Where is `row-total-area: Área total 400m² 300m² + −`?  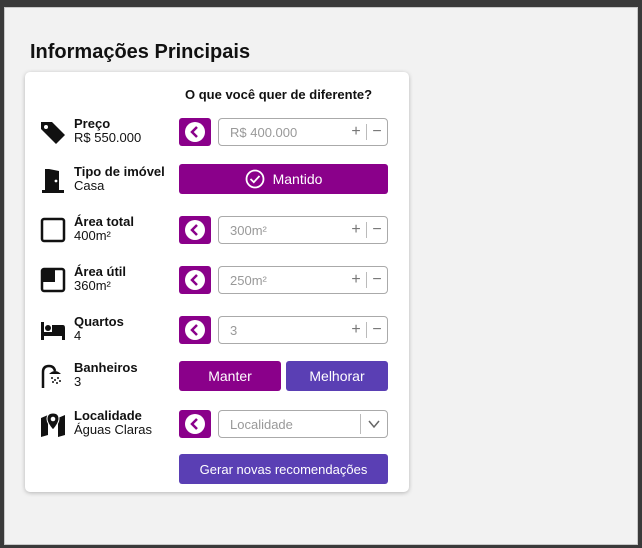 row-total-area: Área total 400m² 300m² + − is located at coordinates (219, 230).